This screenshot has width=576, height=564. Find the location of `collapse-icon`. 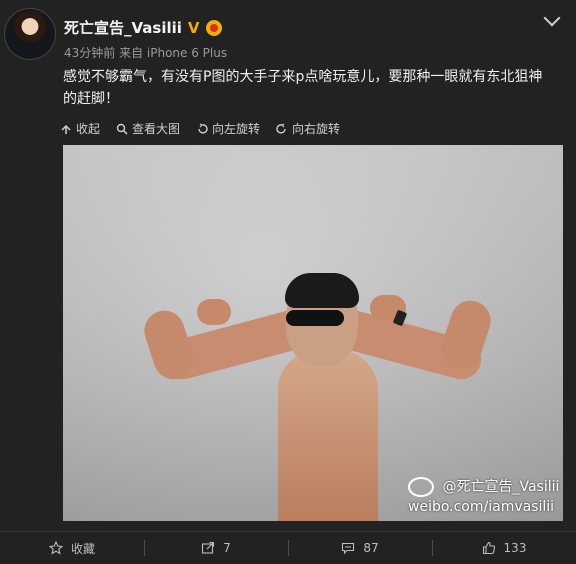

collapse-icon is located at coordinates (66, 129).